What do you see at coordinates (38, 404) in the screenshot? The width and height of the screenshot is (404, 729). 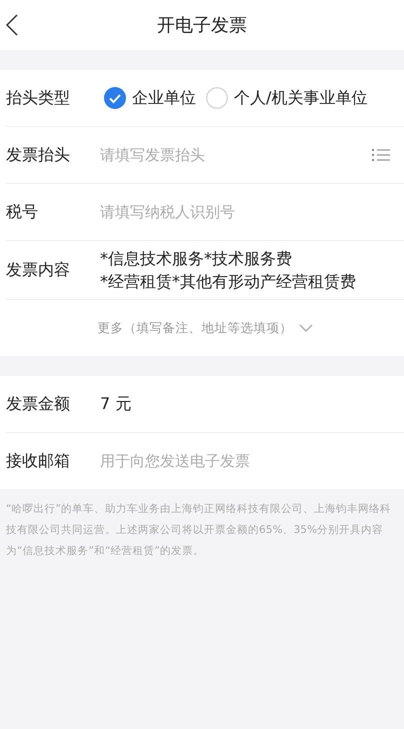 I see `field-label: 发票金额` at bounding box center [38, 404].